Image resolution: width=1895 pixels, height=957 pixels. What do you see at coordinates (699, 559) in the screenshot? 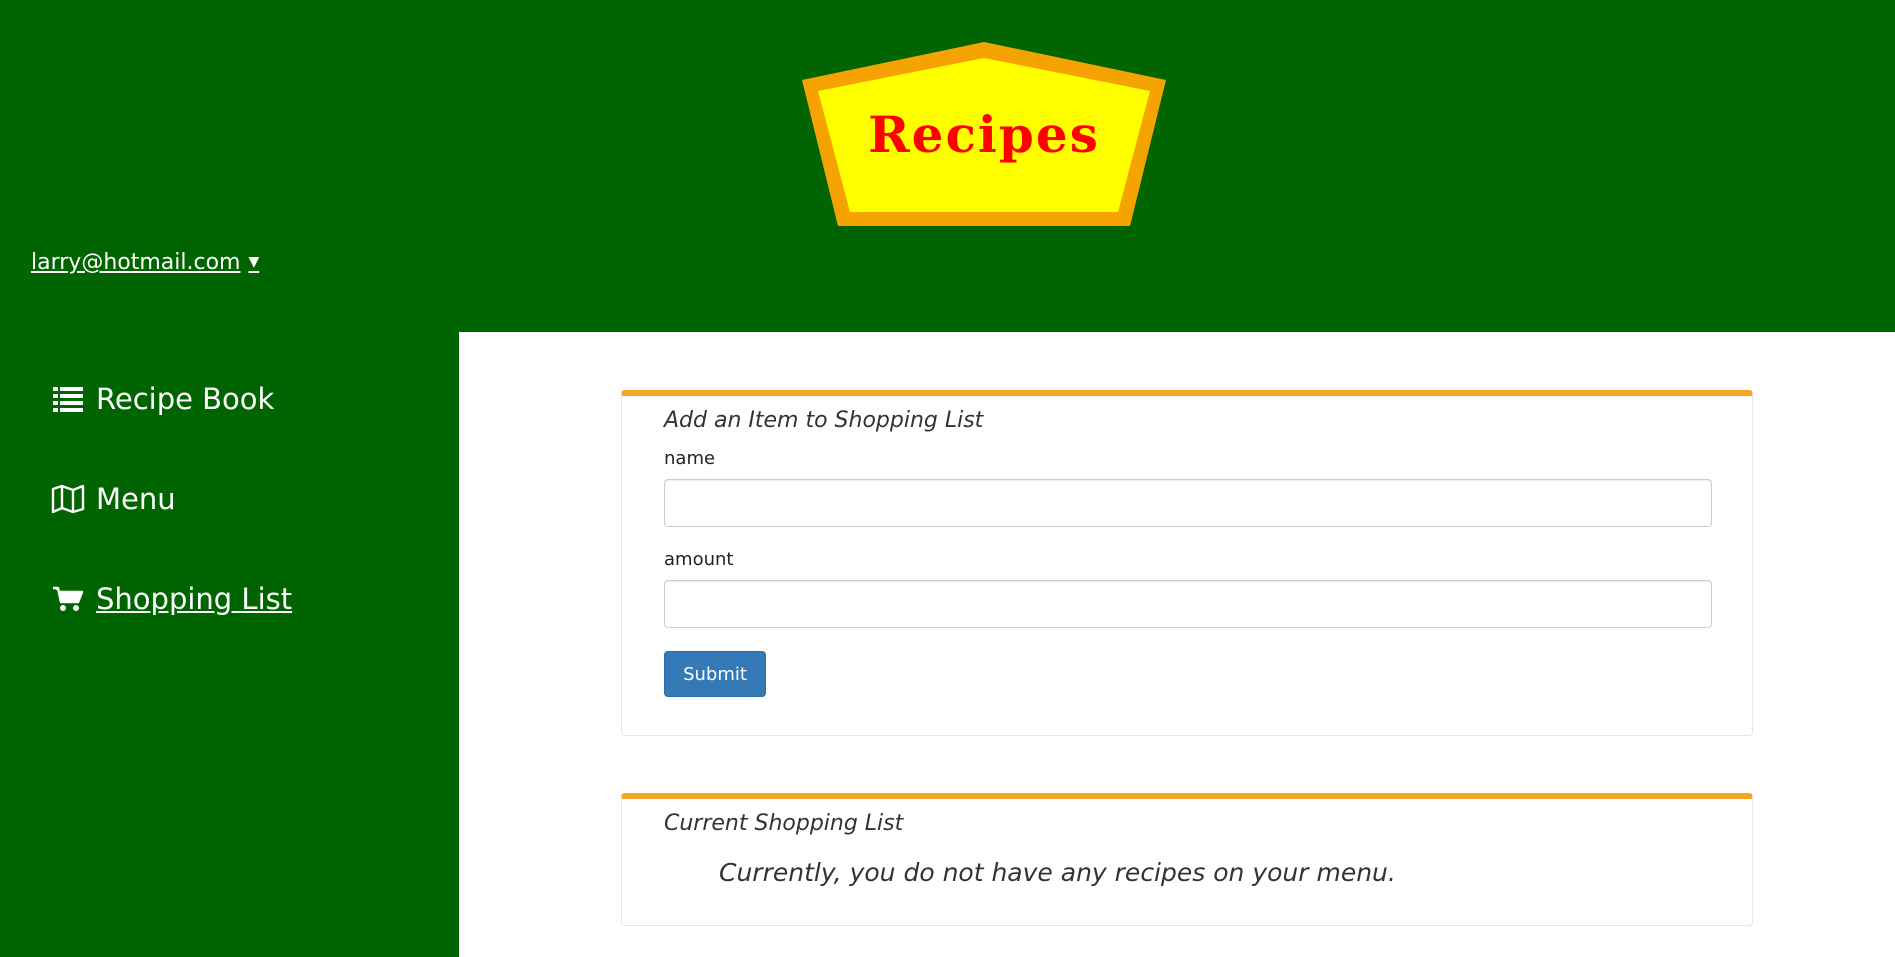
I see `amount-label: amount` at bounding box center [699, 559].